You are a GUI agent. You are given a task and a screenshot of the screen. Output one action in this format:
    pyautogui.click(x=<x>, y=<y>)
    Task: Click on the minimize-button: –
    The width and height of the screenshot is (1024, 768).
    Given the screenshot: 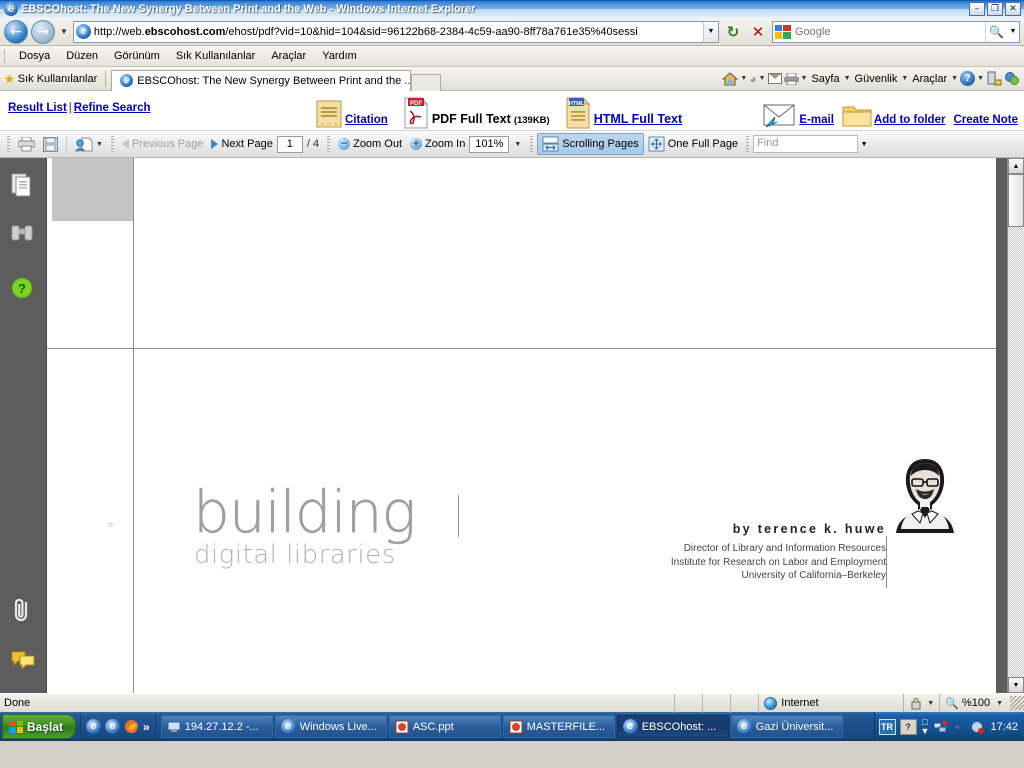 What is the action you would take?
    pyautogui.click(x=977, y=9)
    